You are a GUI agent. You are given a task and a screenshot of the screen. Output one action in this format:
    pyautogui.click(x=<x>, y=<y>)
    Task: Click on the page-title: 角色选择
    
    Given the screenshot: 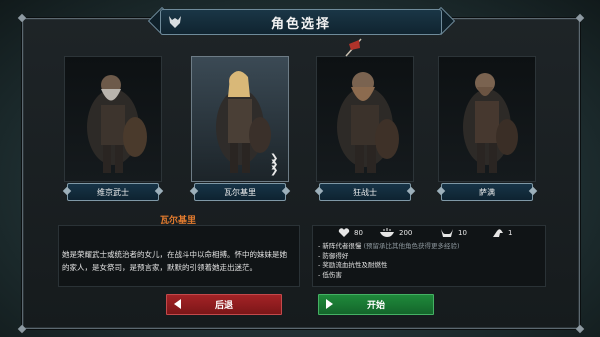 What is the action you would take?
    pyautogui.click(x=300, y=24)
    